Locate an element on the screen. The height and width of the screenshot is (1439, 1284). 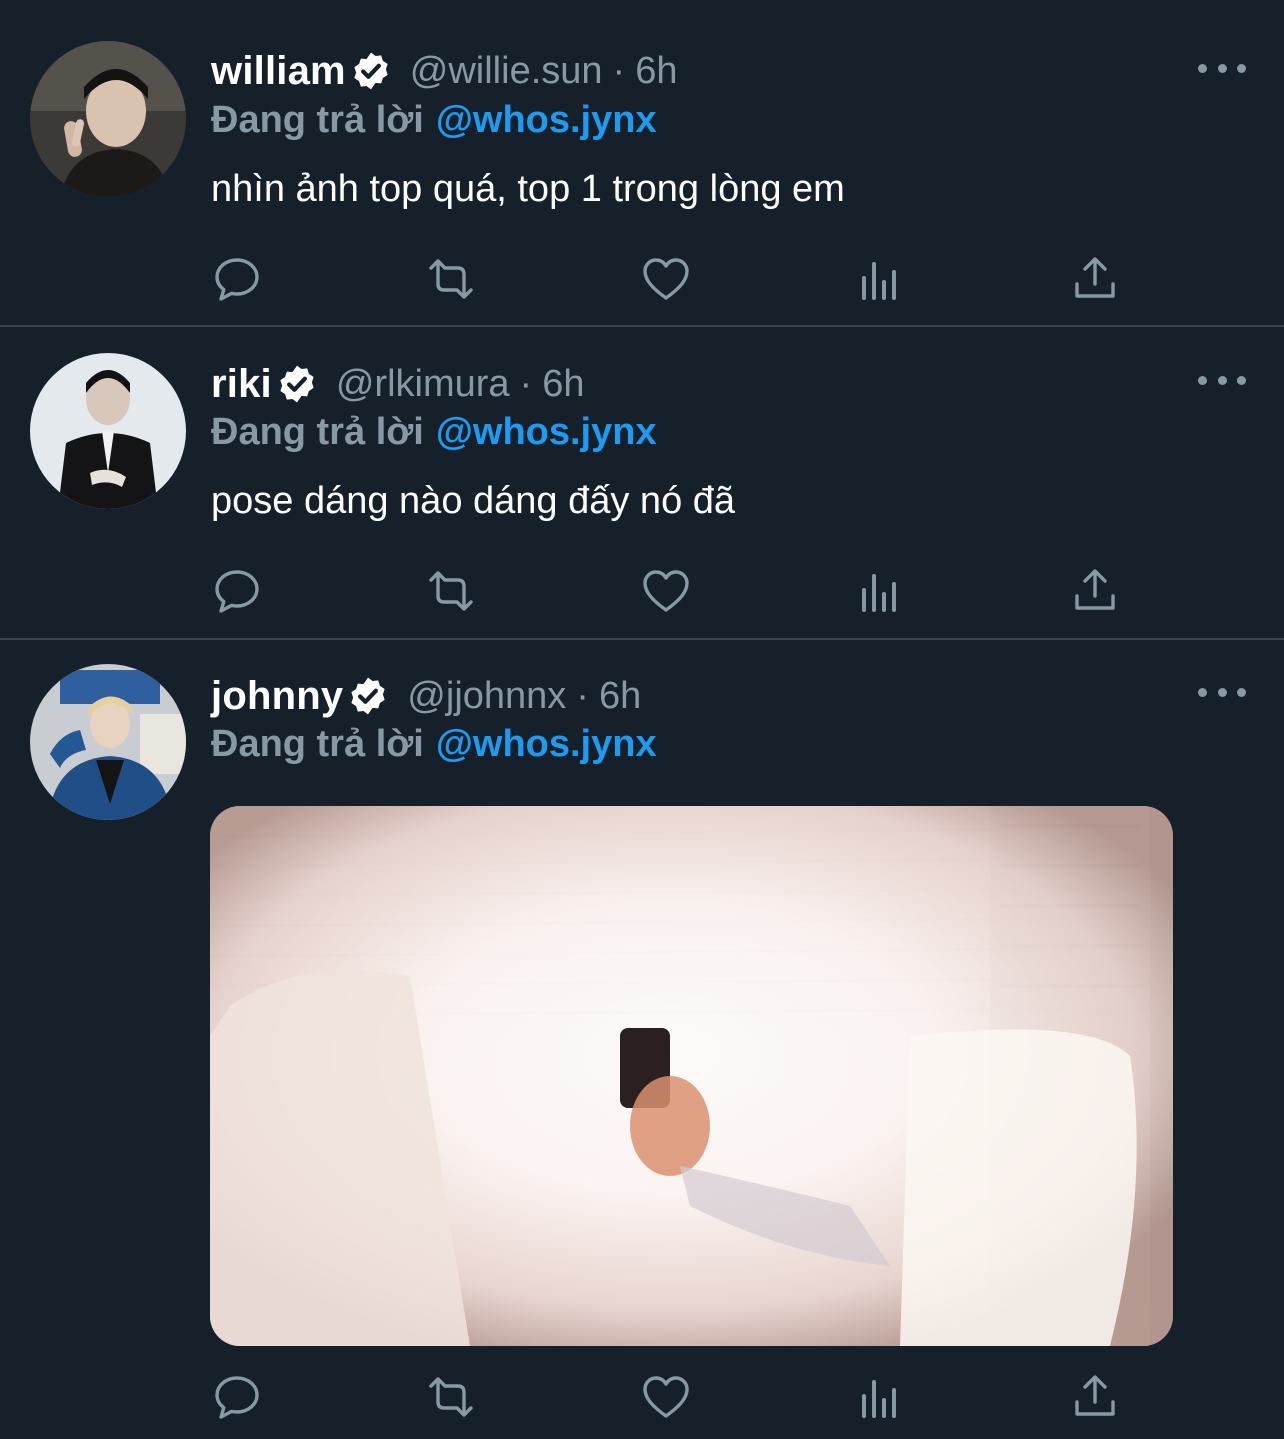
display-name: johnny is located at coordinates (277, 696).